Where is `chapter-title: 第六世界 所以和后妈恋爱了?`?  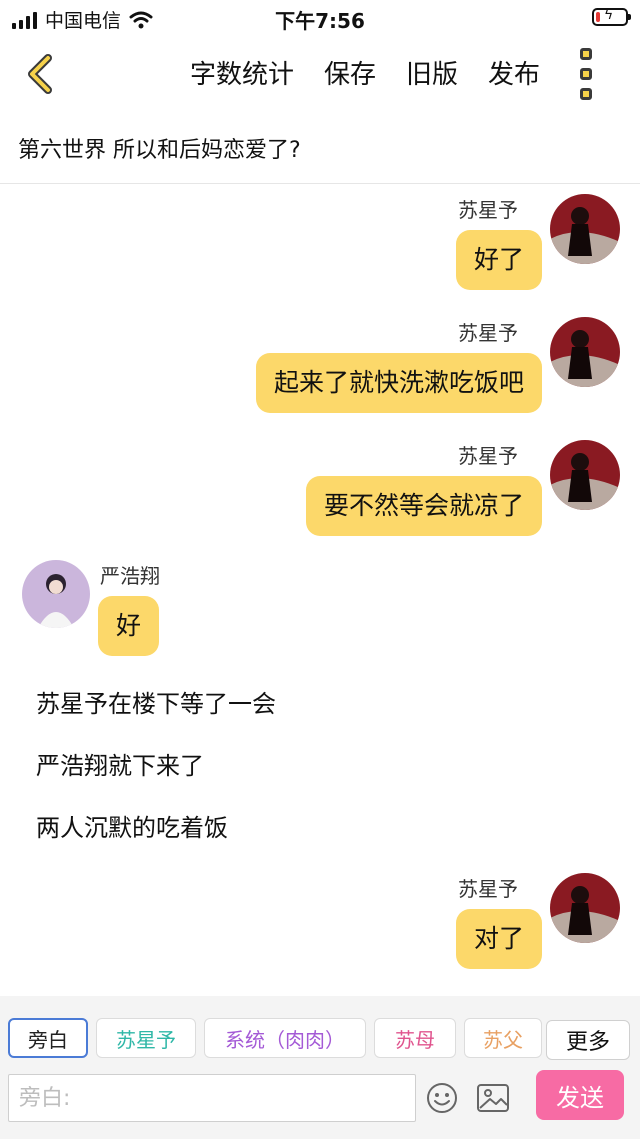 chapter-title: 第六世界 所以和后妈恋爱了? is located at coordinates (159, 150).